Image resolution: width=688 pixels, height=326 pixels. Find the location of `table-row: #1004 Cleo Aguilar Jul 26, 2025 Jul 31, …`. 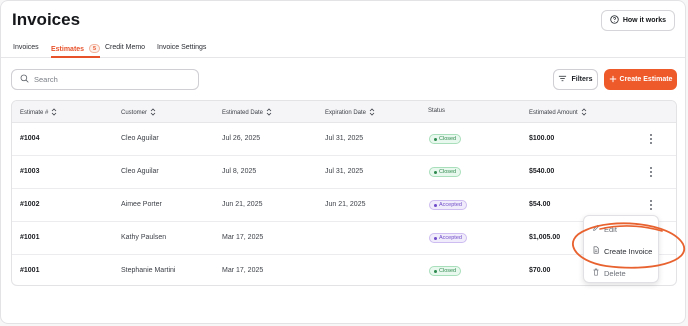

table-row: #1004 Cleo Aguilar Jul 26, 2025 Jul 31, … is located at coordinates (344, 139).